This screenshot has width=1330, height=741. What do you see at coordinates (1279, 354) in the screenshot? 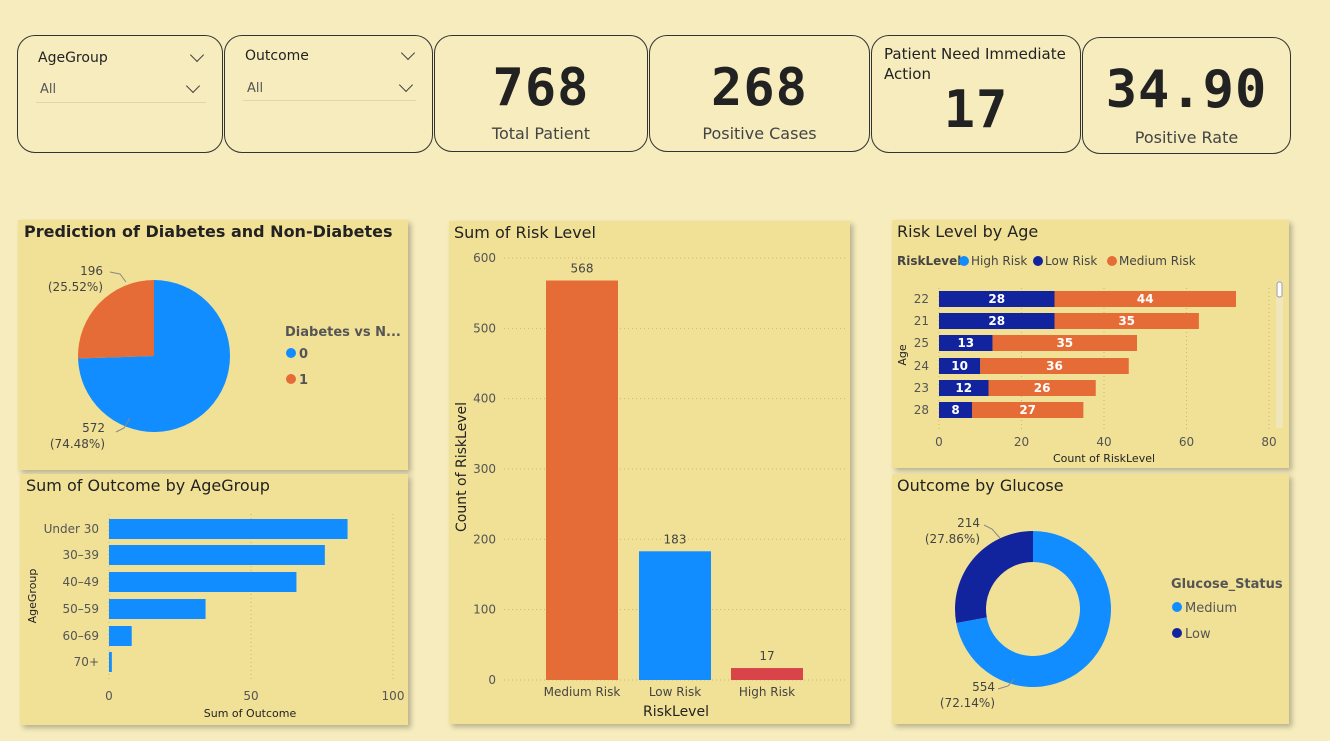
I see `age-scrollbar-track` at bounding box center [1279, 354].